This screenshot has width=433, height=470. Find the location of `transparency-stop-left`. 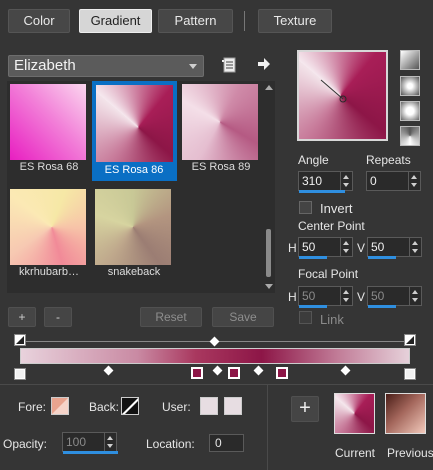

transparency-stop-left is located at coordinates (20, 340).